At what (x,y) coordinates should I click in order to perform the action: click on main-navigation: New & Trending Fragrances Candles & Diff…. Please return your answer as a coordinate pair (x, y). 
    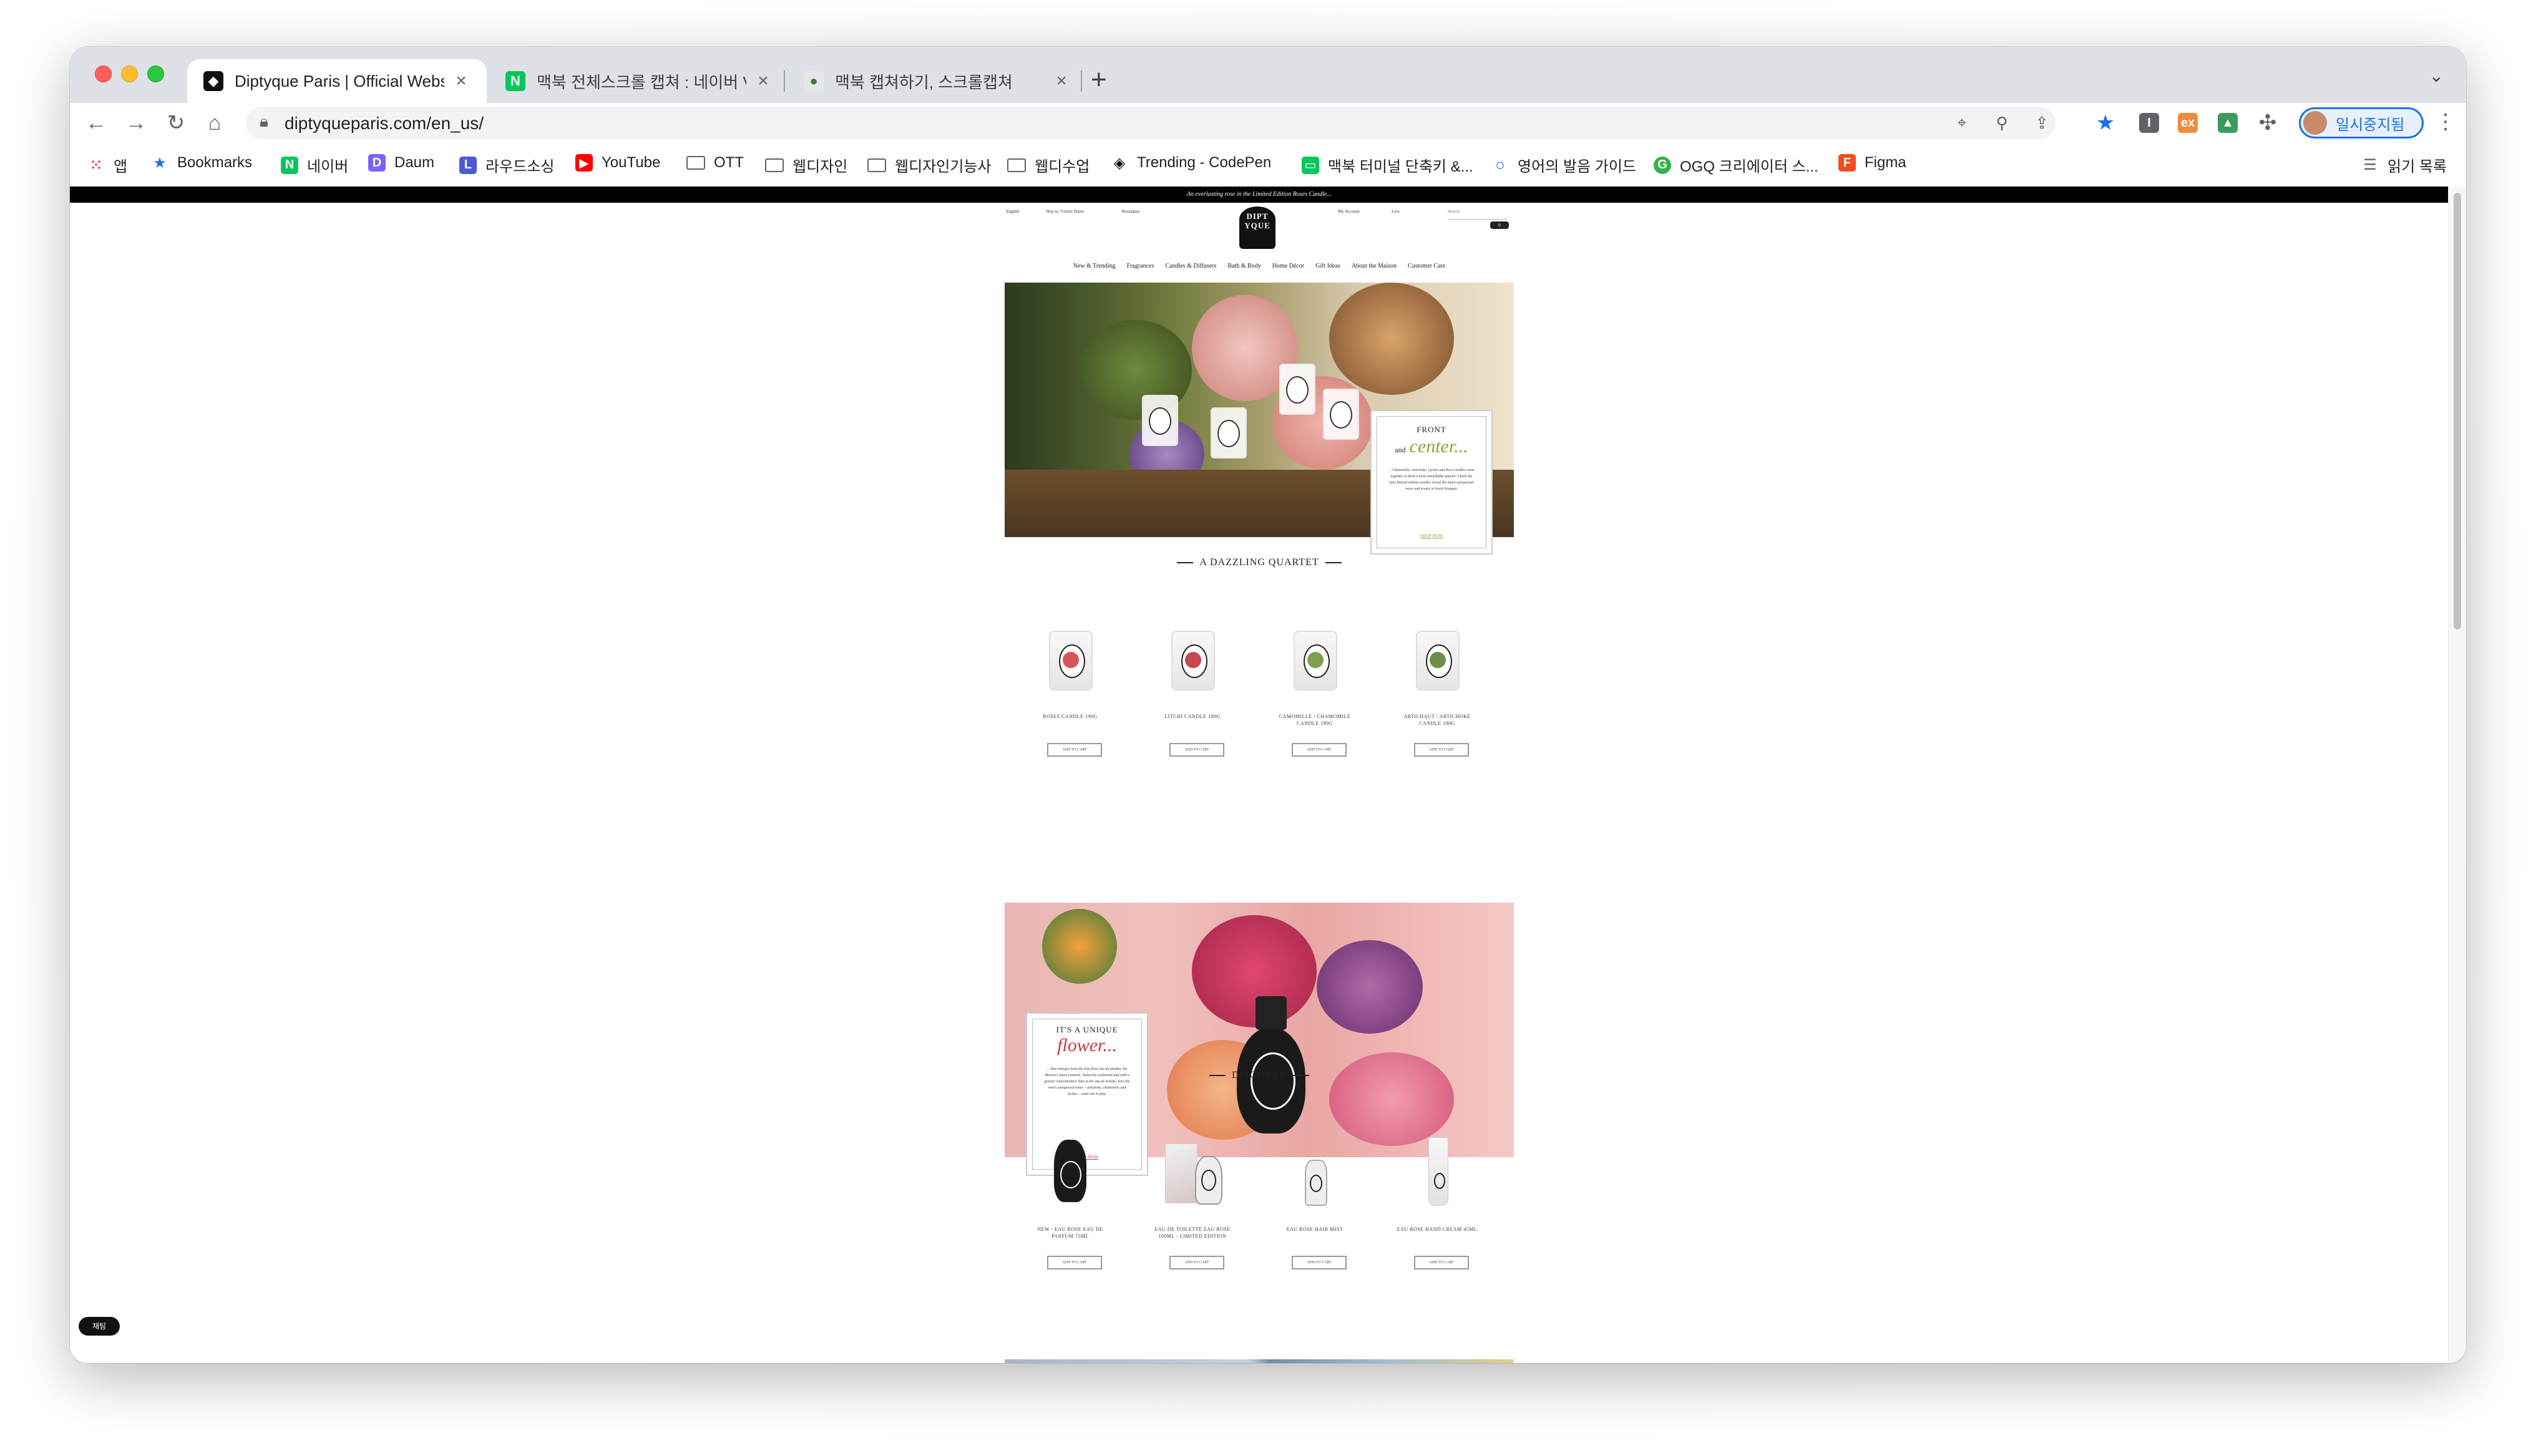
    Looking at the image, I should click on (1259, 269).